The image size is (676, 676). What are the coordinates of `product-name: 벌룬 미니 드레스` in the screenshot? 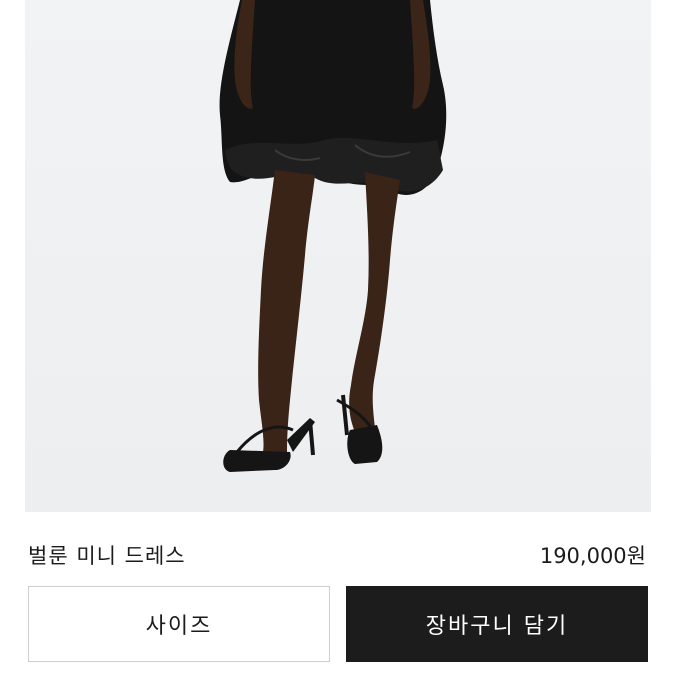 It's located at (107, 556).